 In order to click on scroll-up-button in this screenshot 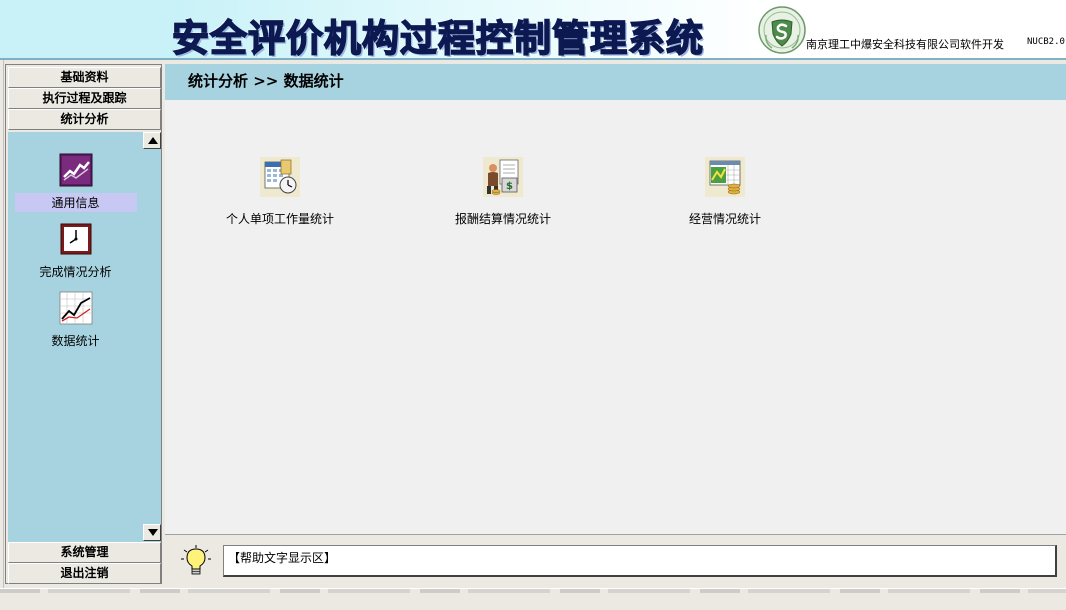, I will do `click(152, 140)`.